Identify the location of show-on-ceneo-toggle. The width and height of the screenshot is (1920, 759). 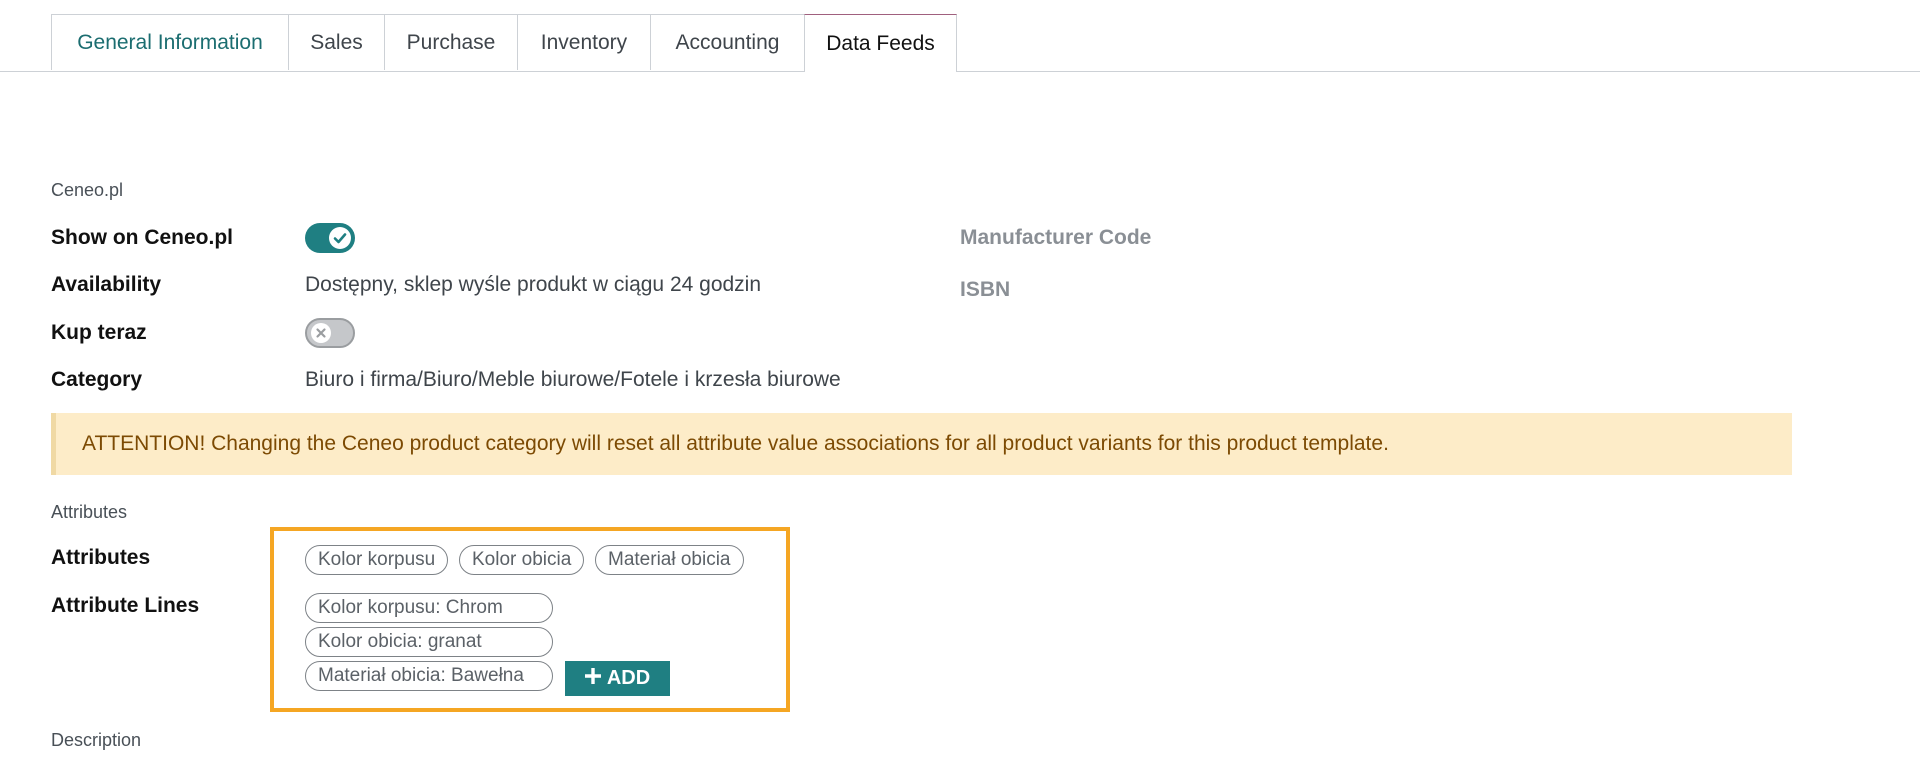
(330, 238).